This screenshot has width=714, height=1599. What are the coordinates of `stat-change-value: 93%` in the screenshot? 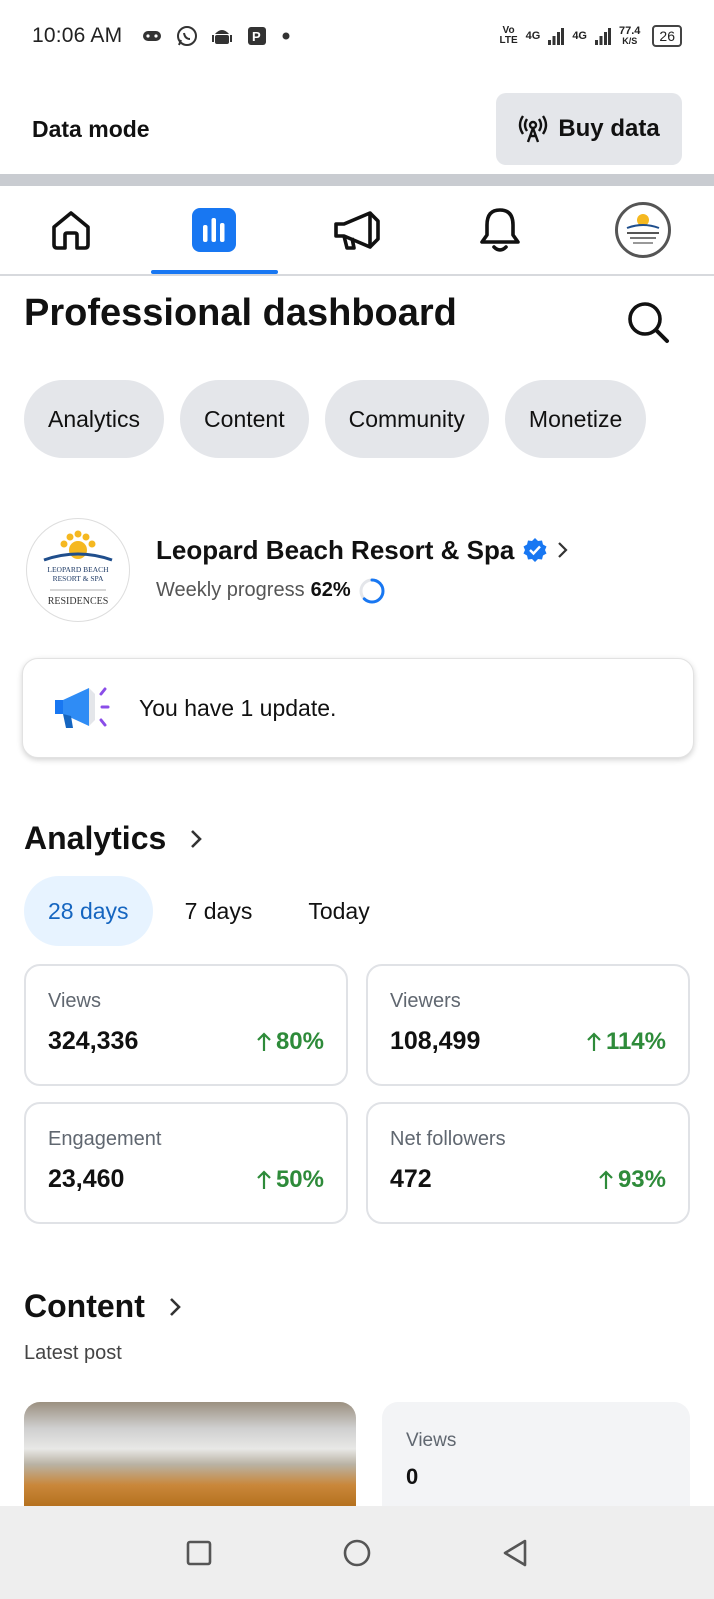 It's located at (641, 1179).